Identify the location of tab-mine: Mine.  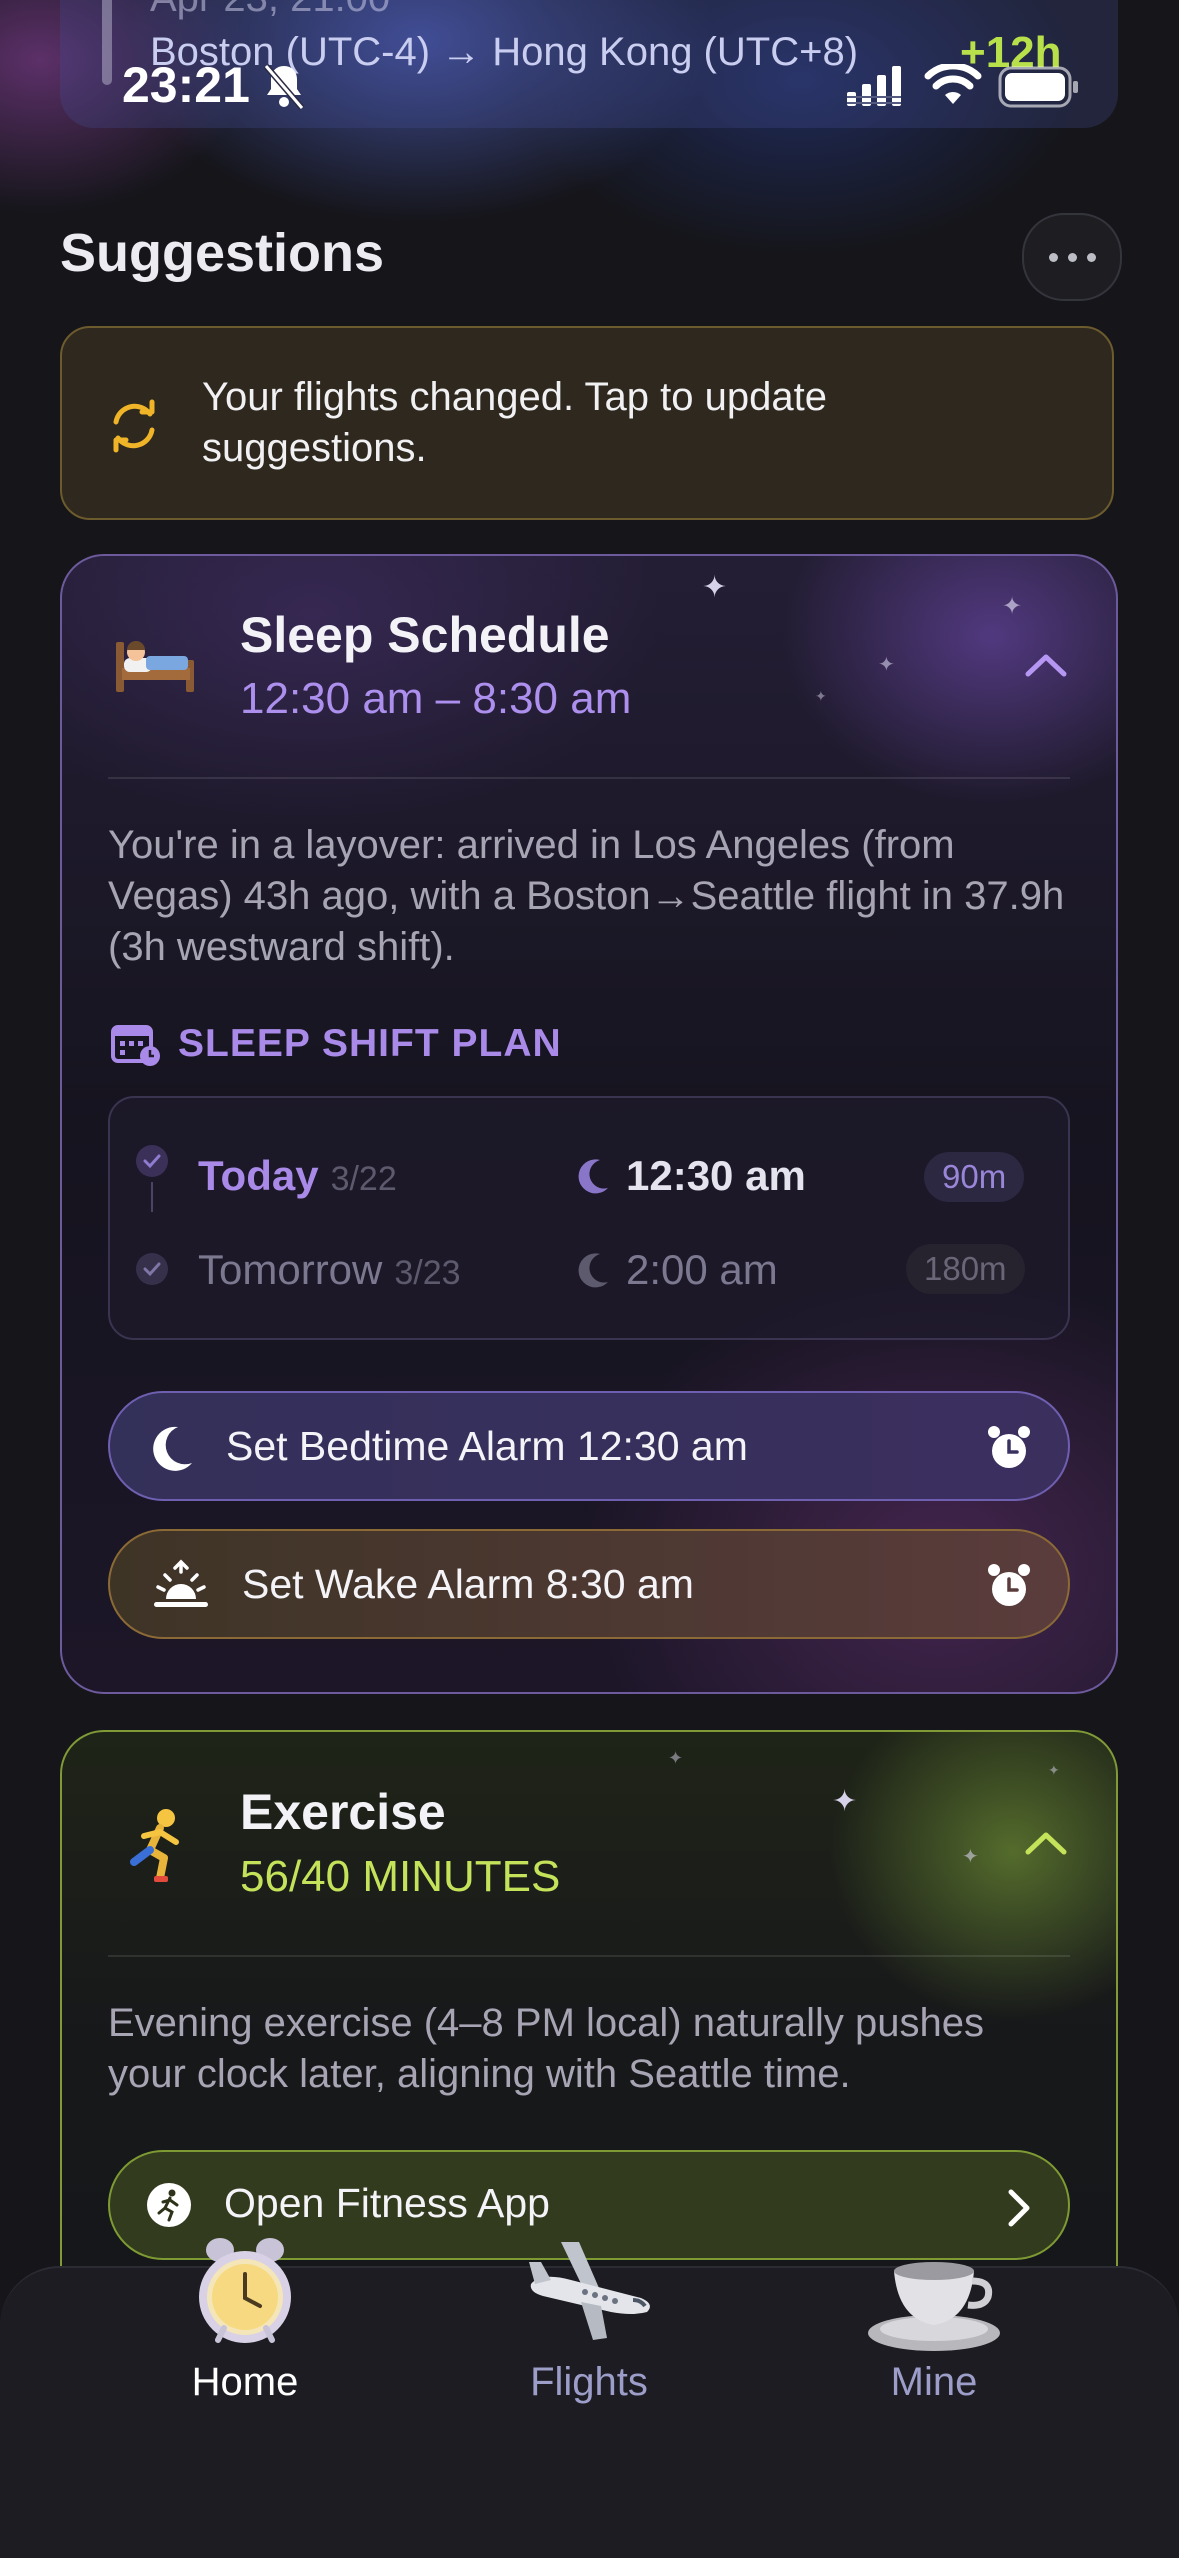
(934, 2322).